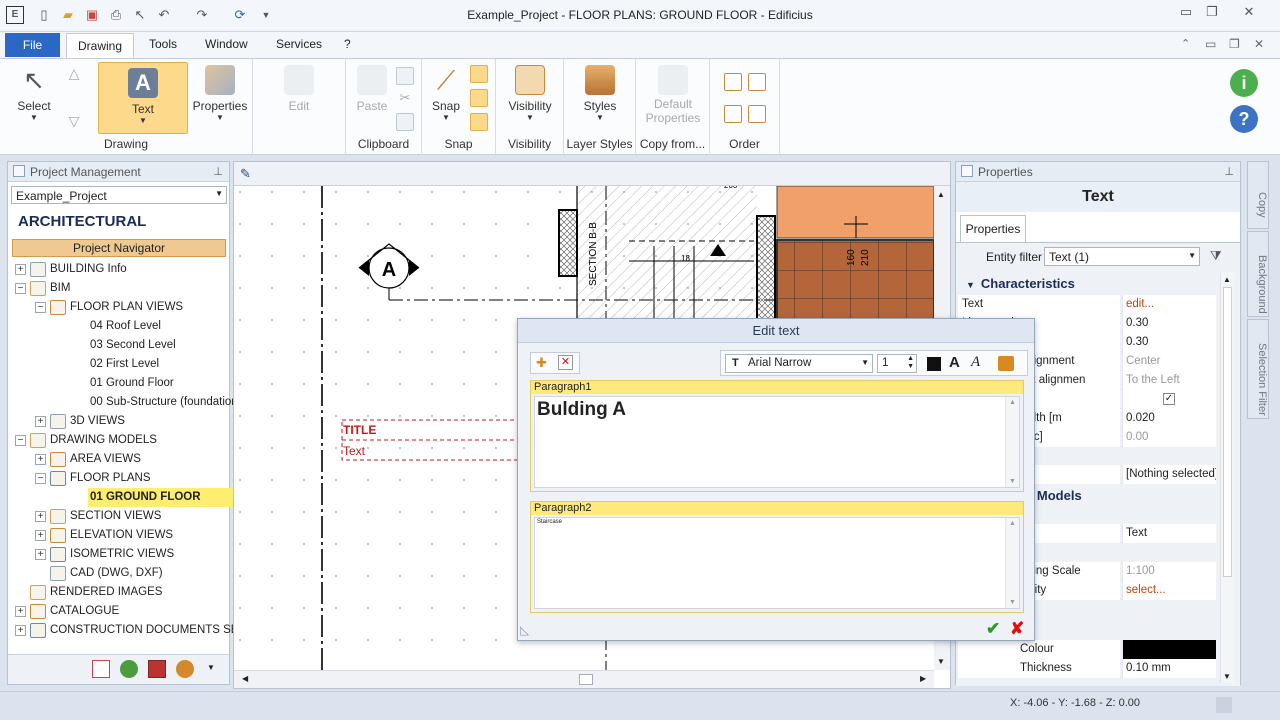 This screenshot has height=720, width=1280. I want to click on size-stepper: 1 ▲ ▼, so click(897, 363).